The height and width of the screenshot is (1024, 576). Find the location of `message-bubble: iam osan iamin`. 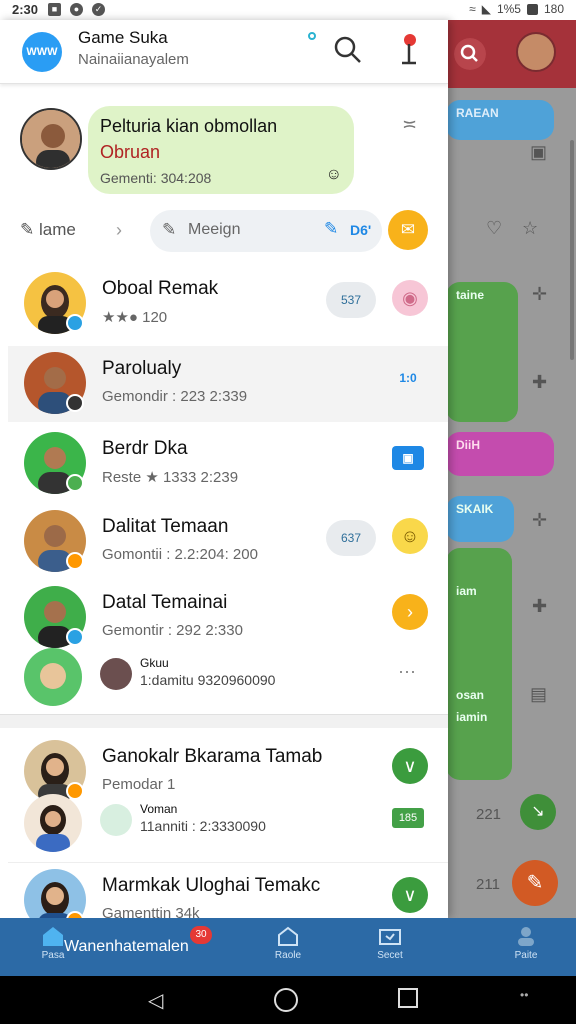

message-bubble: iam osan iamin is located at coordinates (479, 664).